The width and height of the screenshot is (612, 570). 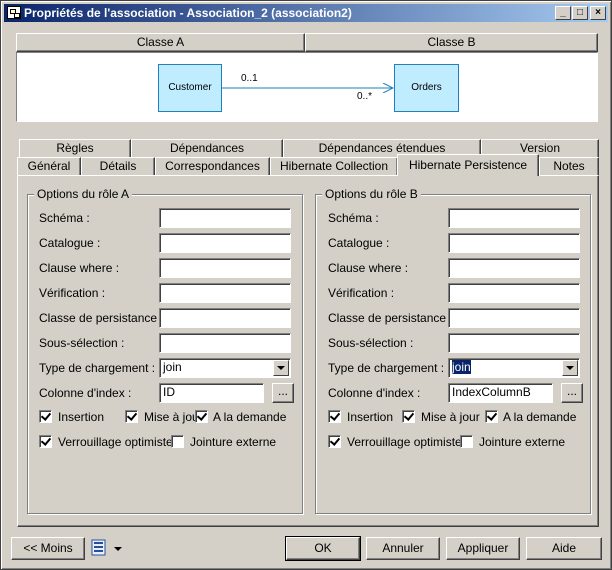 What do you see at coordinates (225, 368) in the screenshot?
I see `role-a-type-select: join` at bounding box center [225, 368].